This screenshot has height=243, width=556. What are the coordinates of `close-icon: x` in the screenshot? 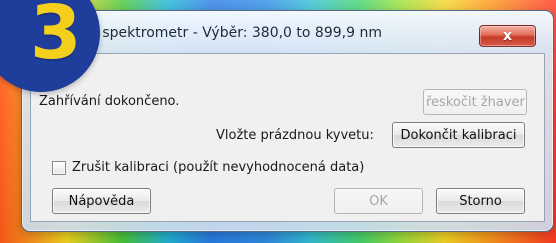 It's located at (507, 36).